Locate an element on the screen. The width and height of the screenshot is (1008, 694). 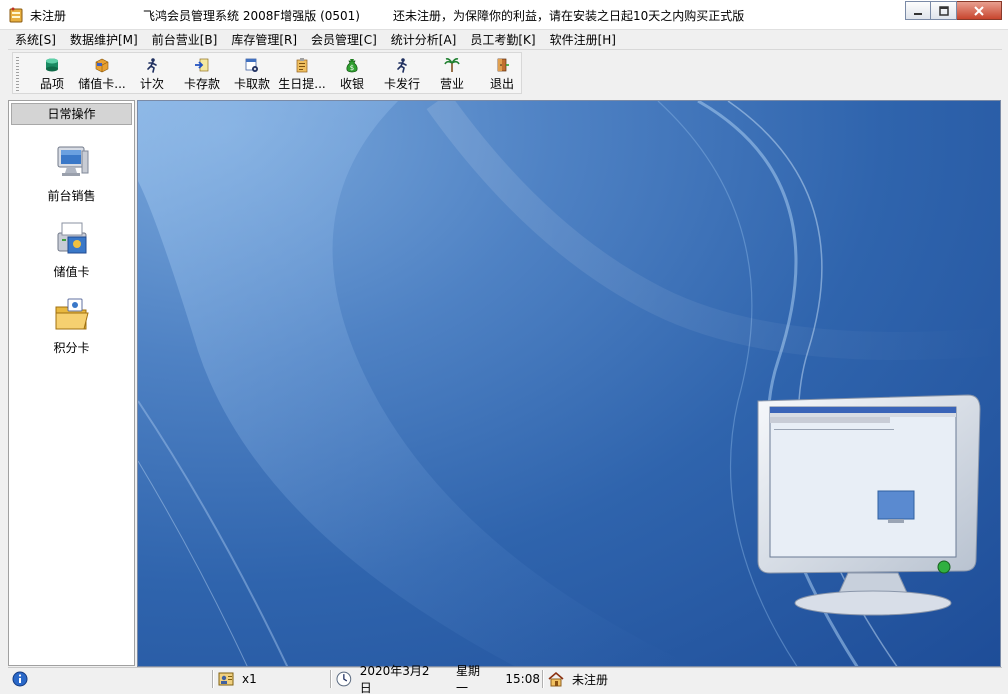
maximize-button is located at coordinates (944, 10).